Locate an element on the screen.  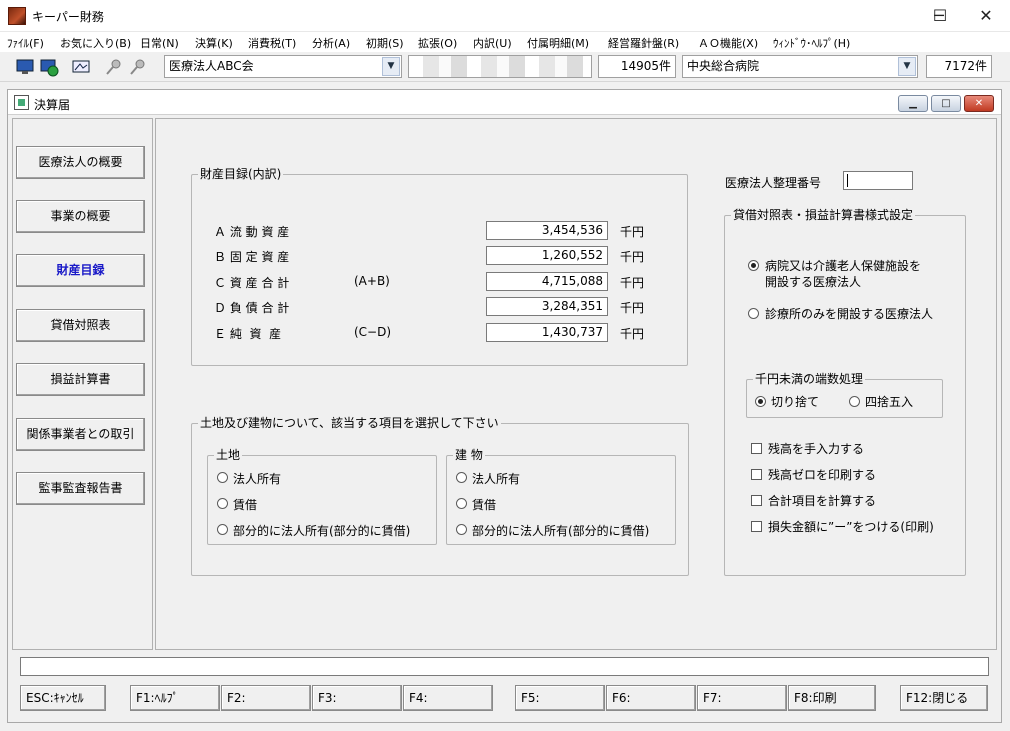
monitor-icon is located at coordinates (25, 67).